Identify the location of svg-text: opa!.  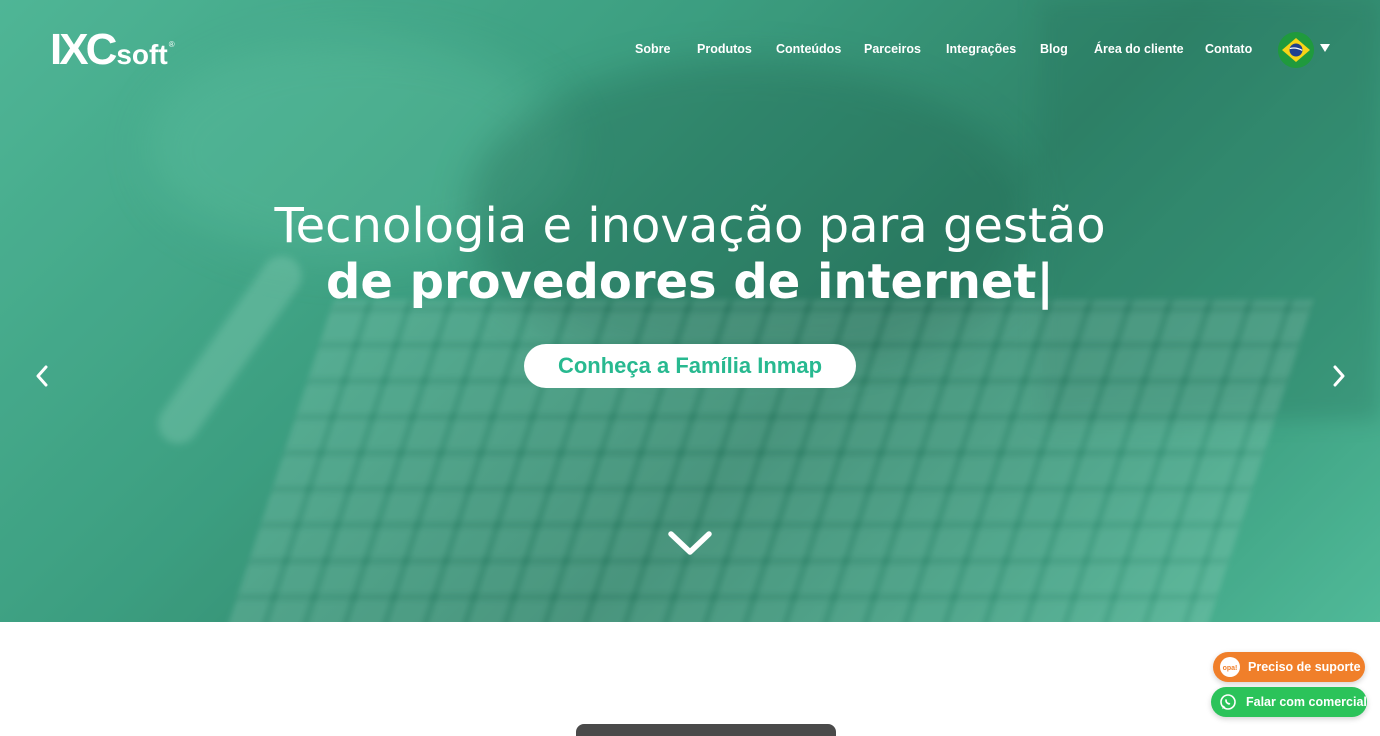
(1230, 668).